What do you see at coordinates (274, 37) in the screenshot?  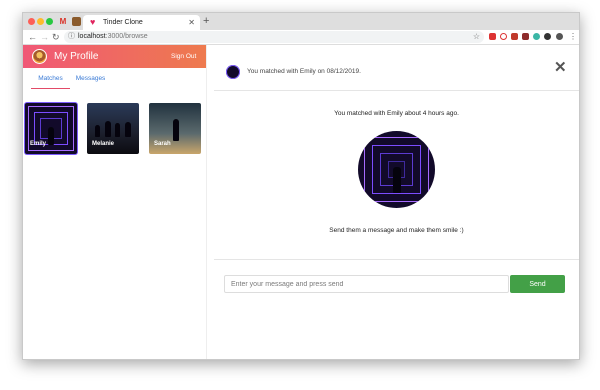 I see `url-field: ⓘ localhost:3000/browse ☆` at bounding box center [274, 37].